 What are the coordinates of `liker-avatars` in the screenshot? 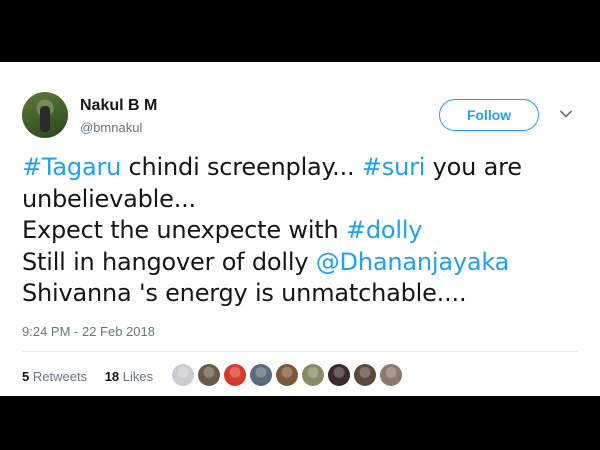 It's located at (287, 375).